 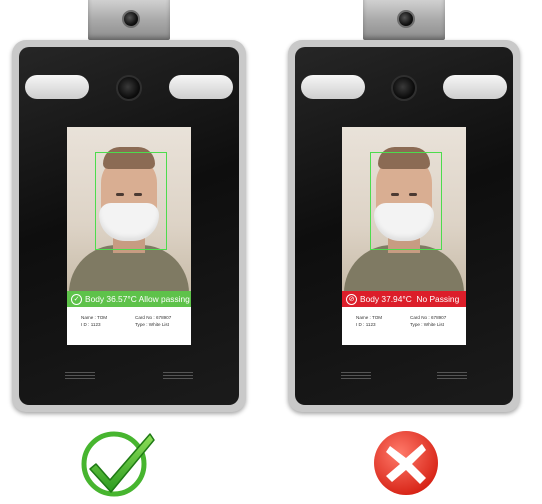 What do you see at coordinates (410, 299) in the screenshot?
I see `status-text: Body 37.94°C No Passing` at bounding box center [410, 299].